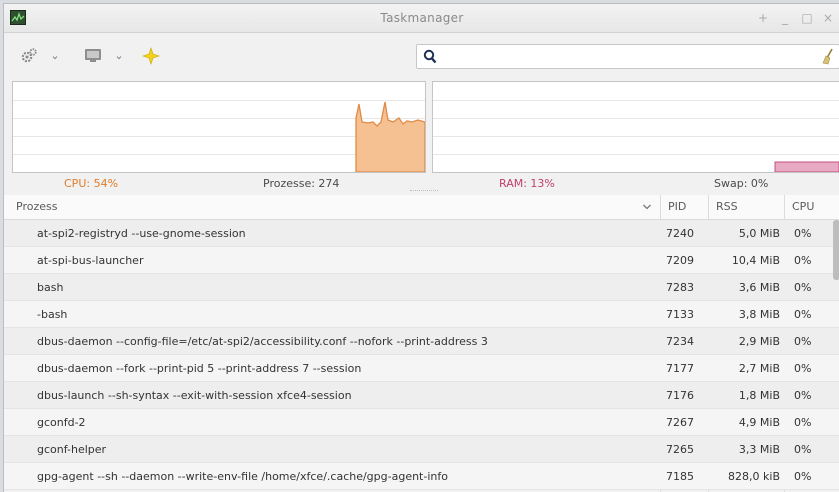  I want to click on vertical-scrollbar, so click(836, 250).